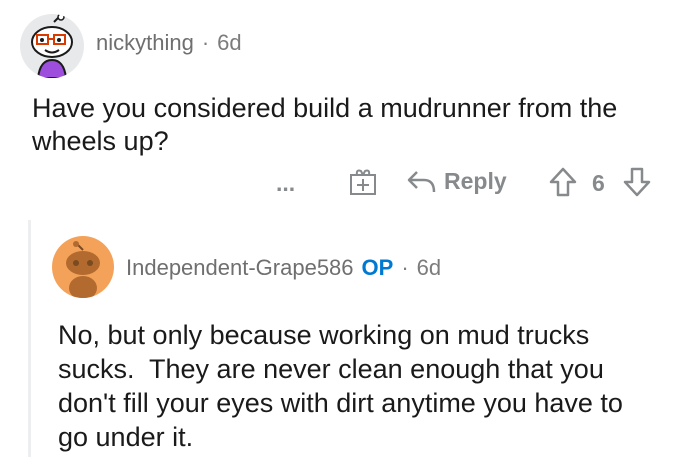  Describe the element at coordinates (145, 43) in the screenshot. I see `username: nickything` at that location.